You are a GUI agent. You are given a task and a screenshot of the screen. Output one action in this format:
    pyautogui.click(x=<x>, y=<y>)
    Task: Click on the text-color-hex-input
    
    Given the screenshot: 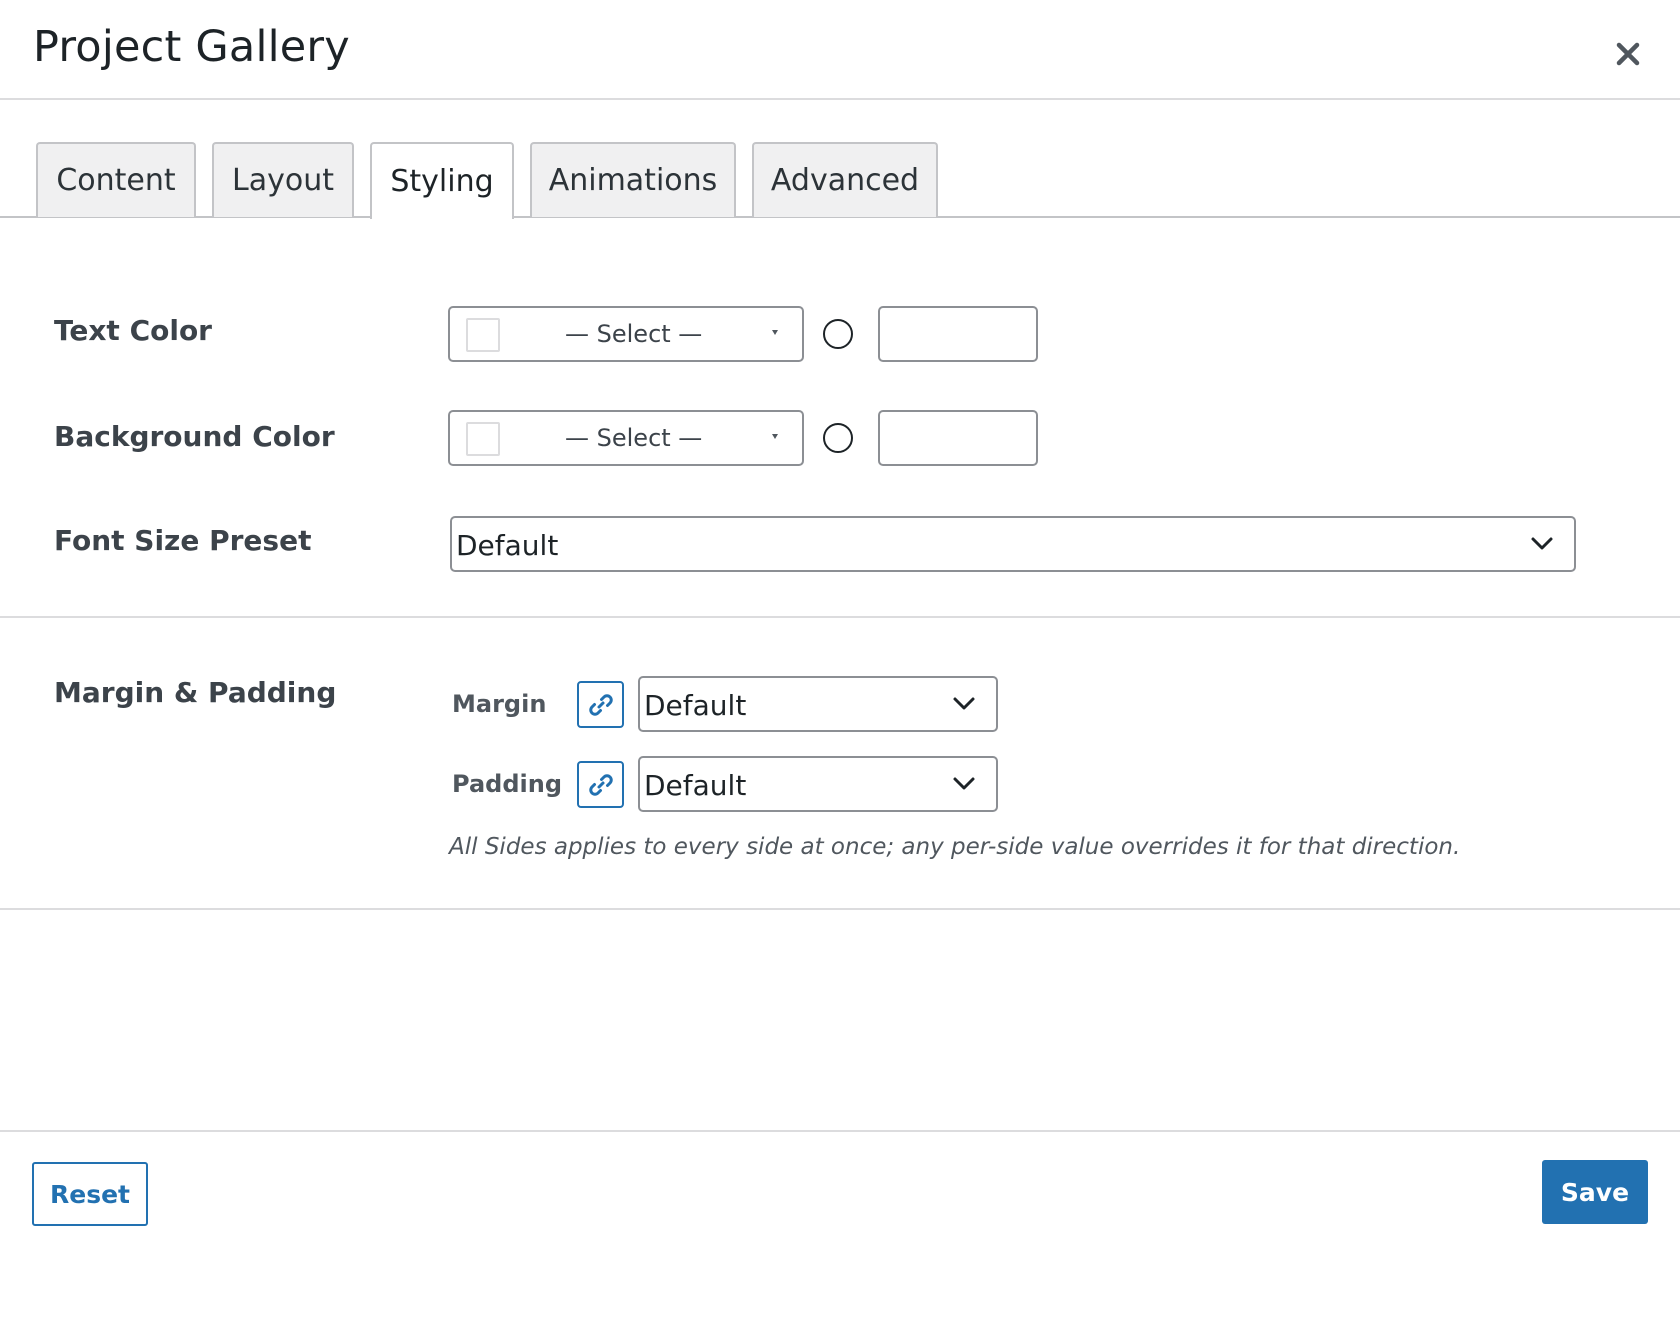 What is the action you would take?
    pyautogui.click(x=958, y=334)
    